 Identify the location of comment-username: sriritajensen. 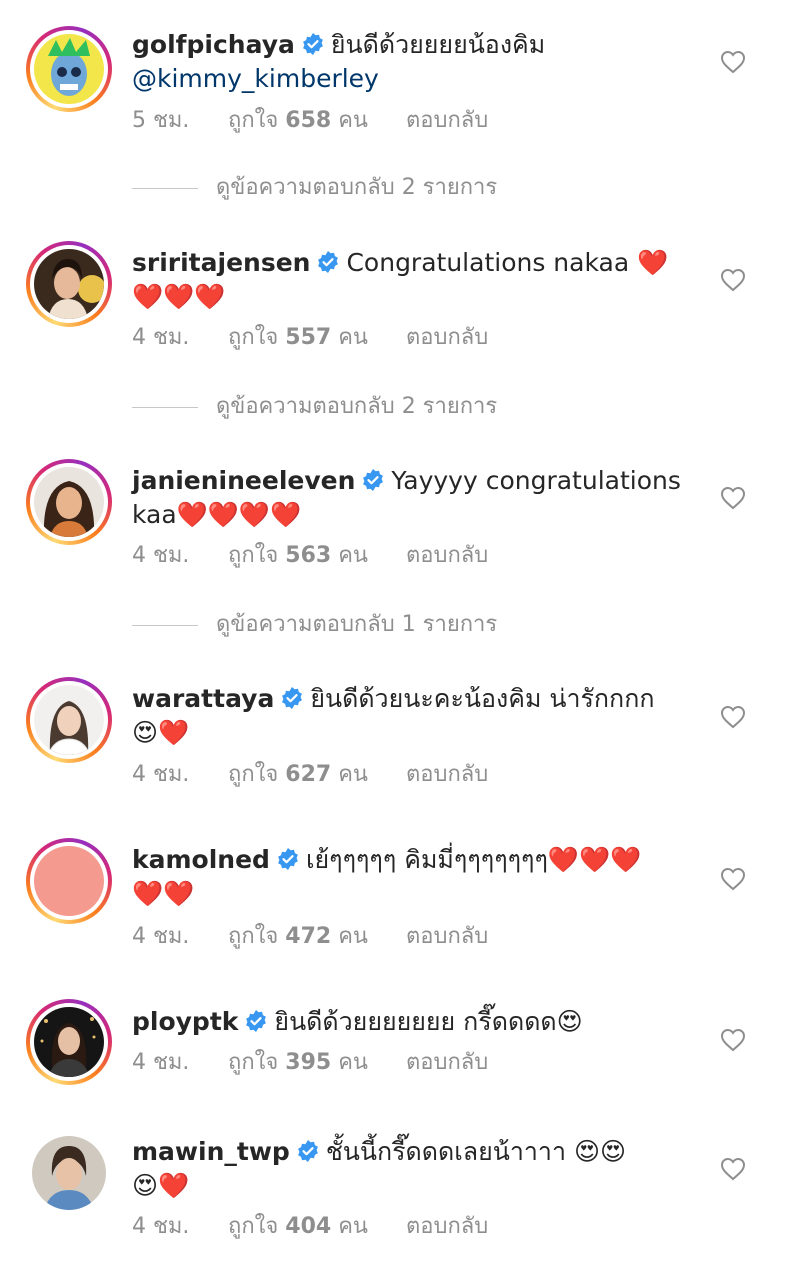
(221, 262).